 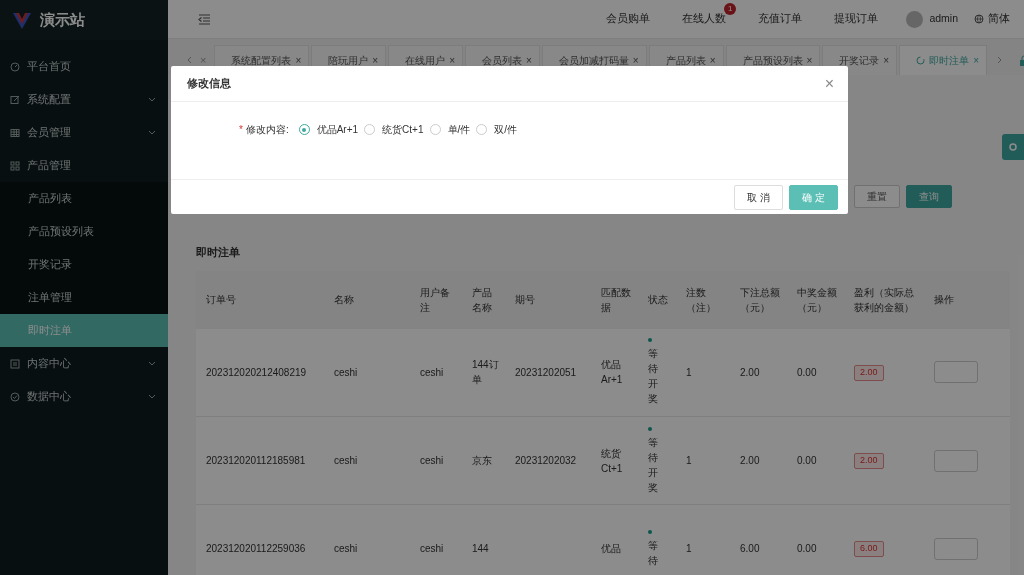 I want to click on submenu-item: 开奖记录, so click(x=84, y=264).